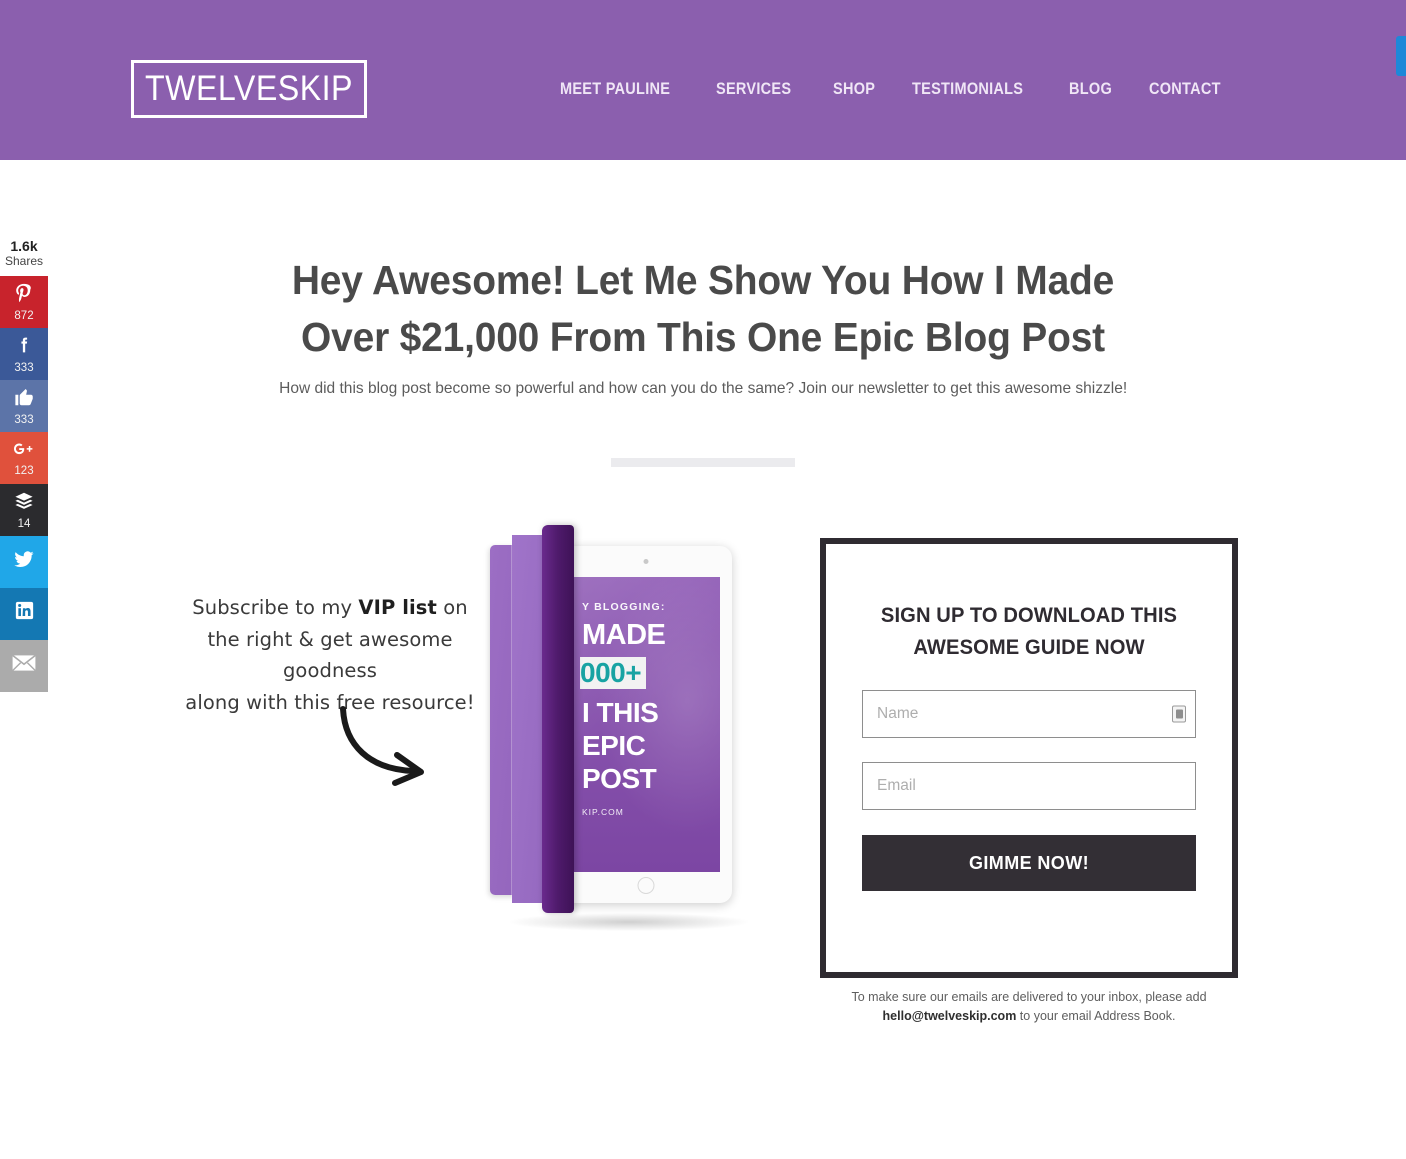  Describe the element at coordinates (1097, 1015) in the screenshot. I see `deliverability-note-part-2: to your email Address Book.` at that location.